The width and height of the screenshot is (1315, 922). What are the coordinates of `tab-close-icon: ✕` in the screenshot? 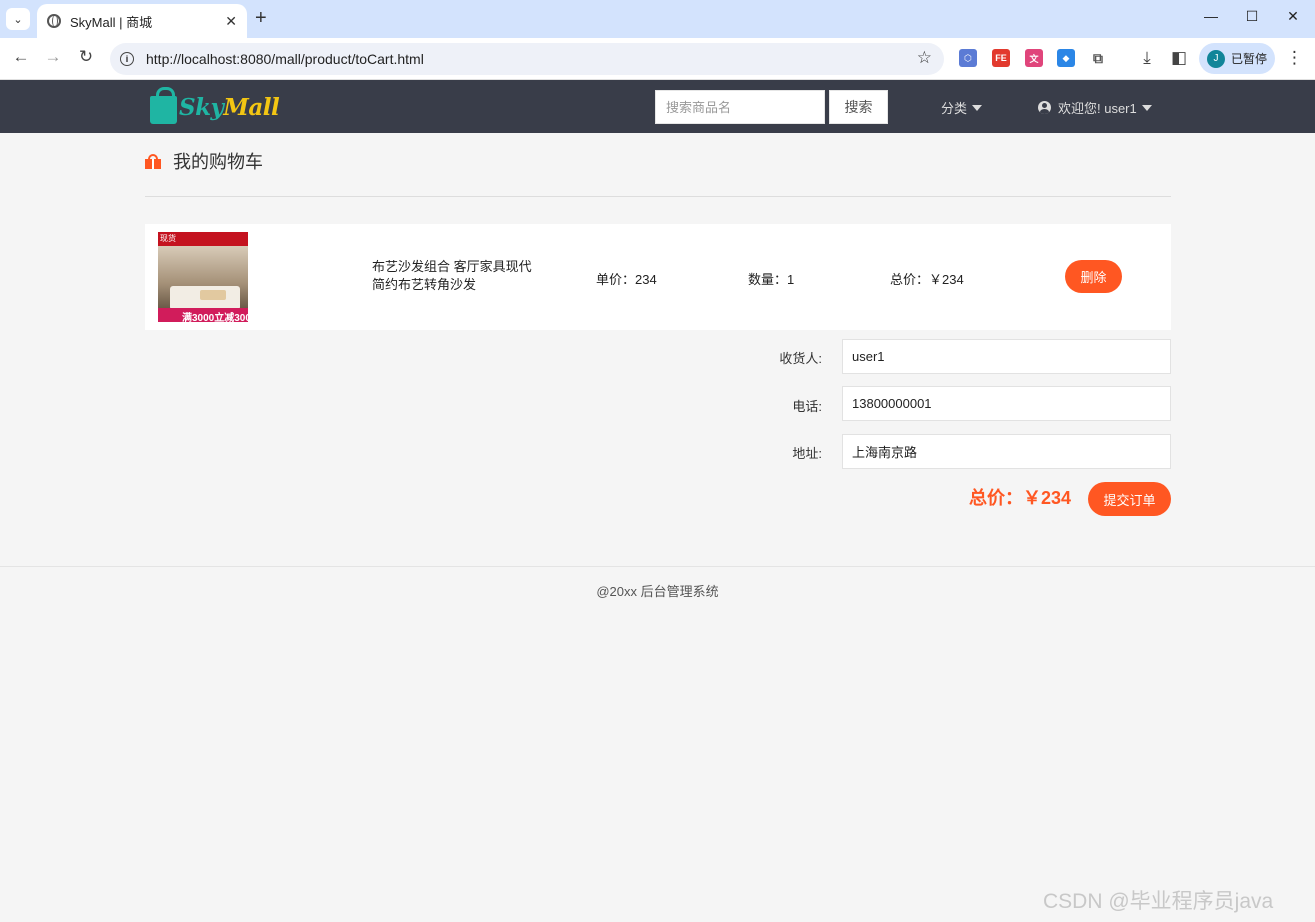 It's located at (231, 21).